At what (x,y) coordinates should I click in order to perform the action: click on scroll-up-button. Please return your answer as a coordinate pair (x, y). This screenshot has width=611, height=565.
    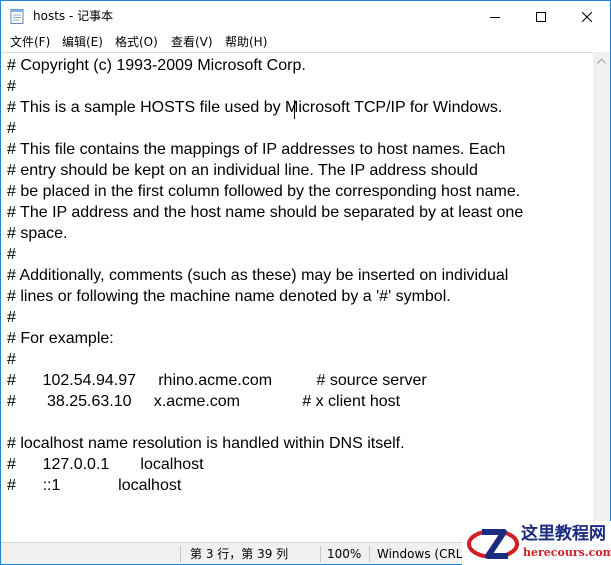
    Looking at the image, I should click on (601, 60).